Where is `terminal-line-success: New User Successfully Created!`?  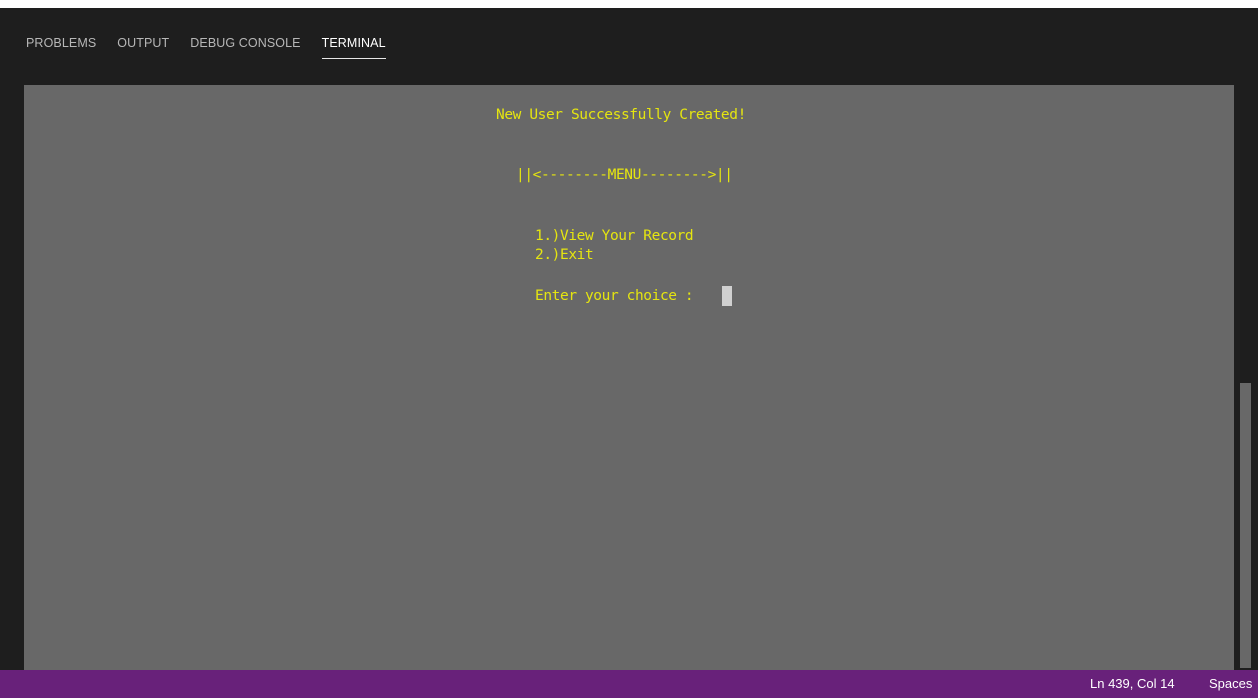 terminal-line-success: New User Successfully Created! is located at coordinates (621, 115).